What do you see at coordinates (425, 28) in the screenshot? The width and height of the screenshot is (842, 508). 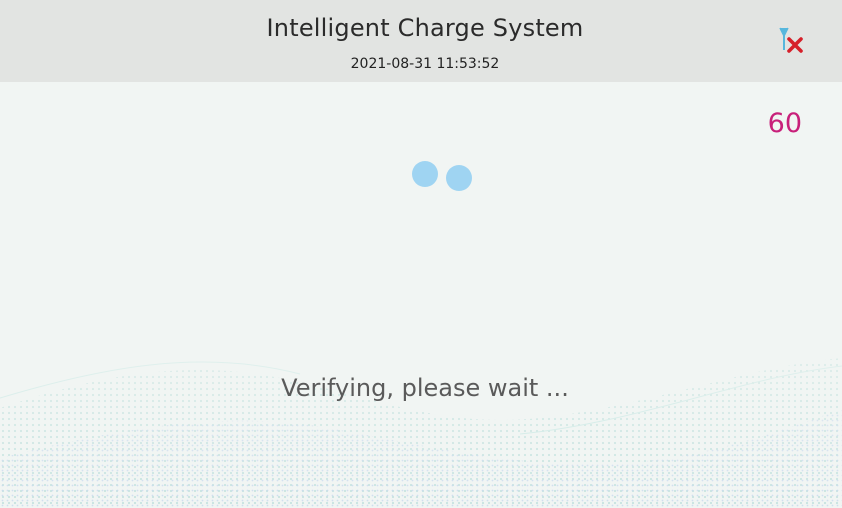 I see `app-title: Intelligent Charge System` at bounding box center [425, 28].